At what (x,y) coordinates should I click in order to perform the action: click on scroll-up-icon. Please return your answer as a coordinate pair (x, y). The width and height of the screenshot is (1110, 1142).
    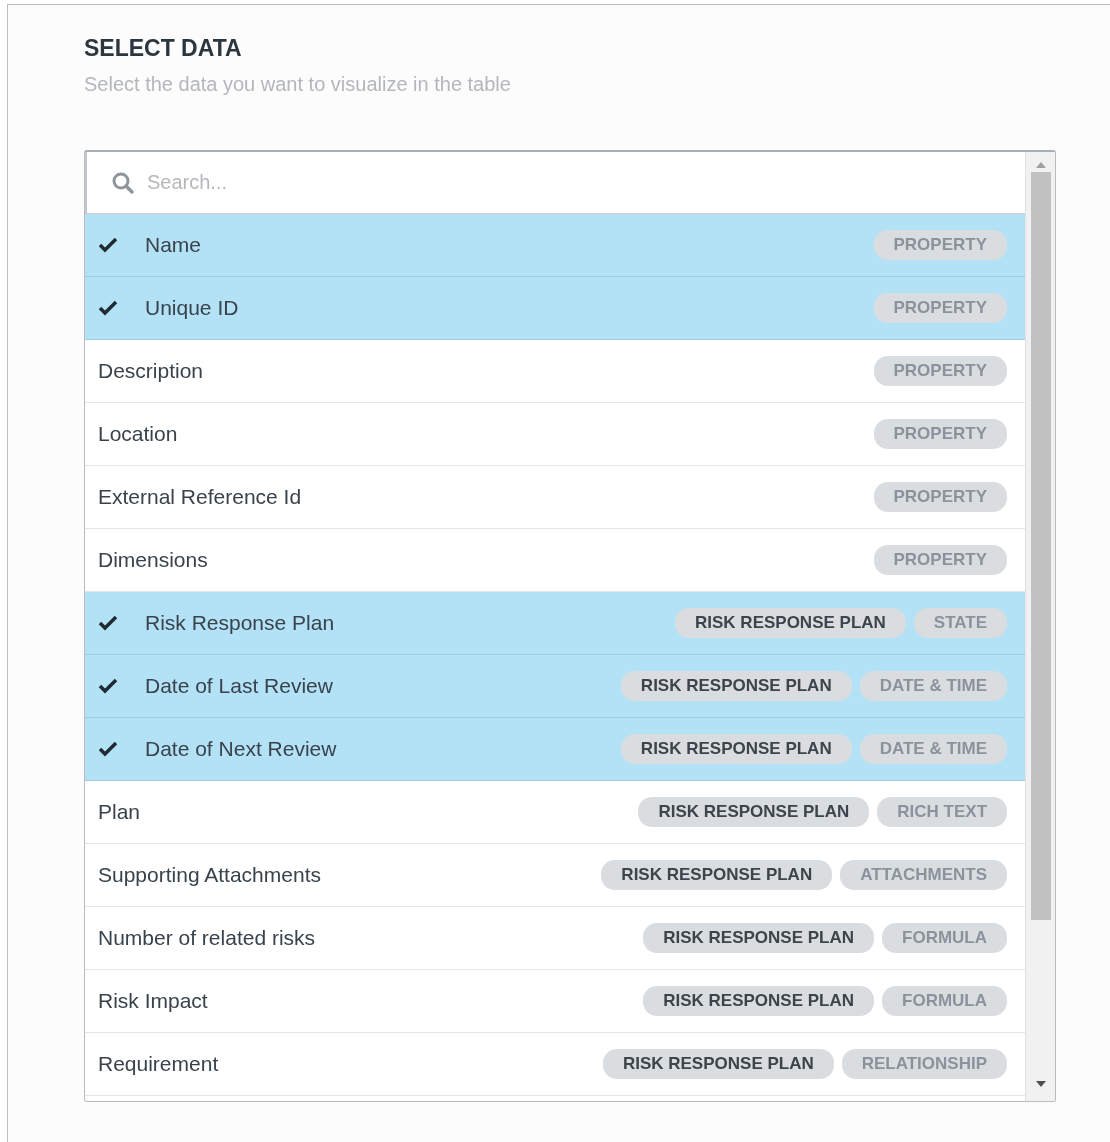
    Looking at the image, I should click on (1040, 165).